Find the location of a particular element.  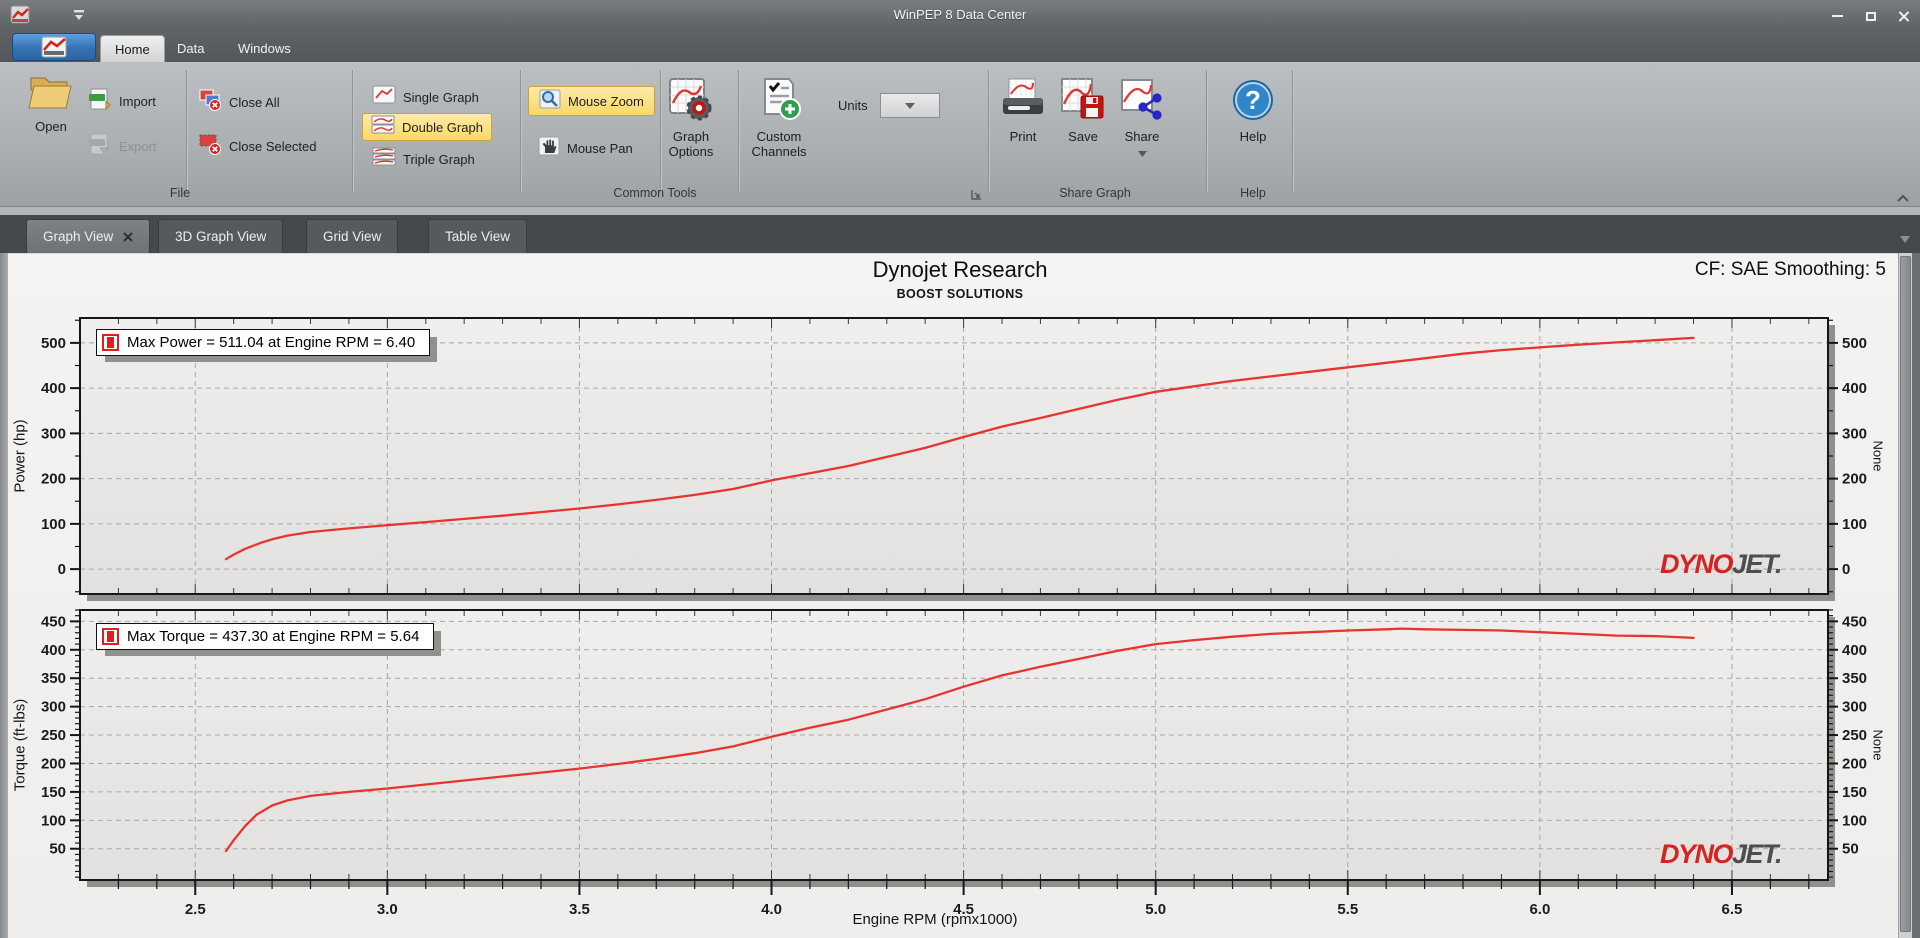

maximize-button is located at coordinates (1871, 16).